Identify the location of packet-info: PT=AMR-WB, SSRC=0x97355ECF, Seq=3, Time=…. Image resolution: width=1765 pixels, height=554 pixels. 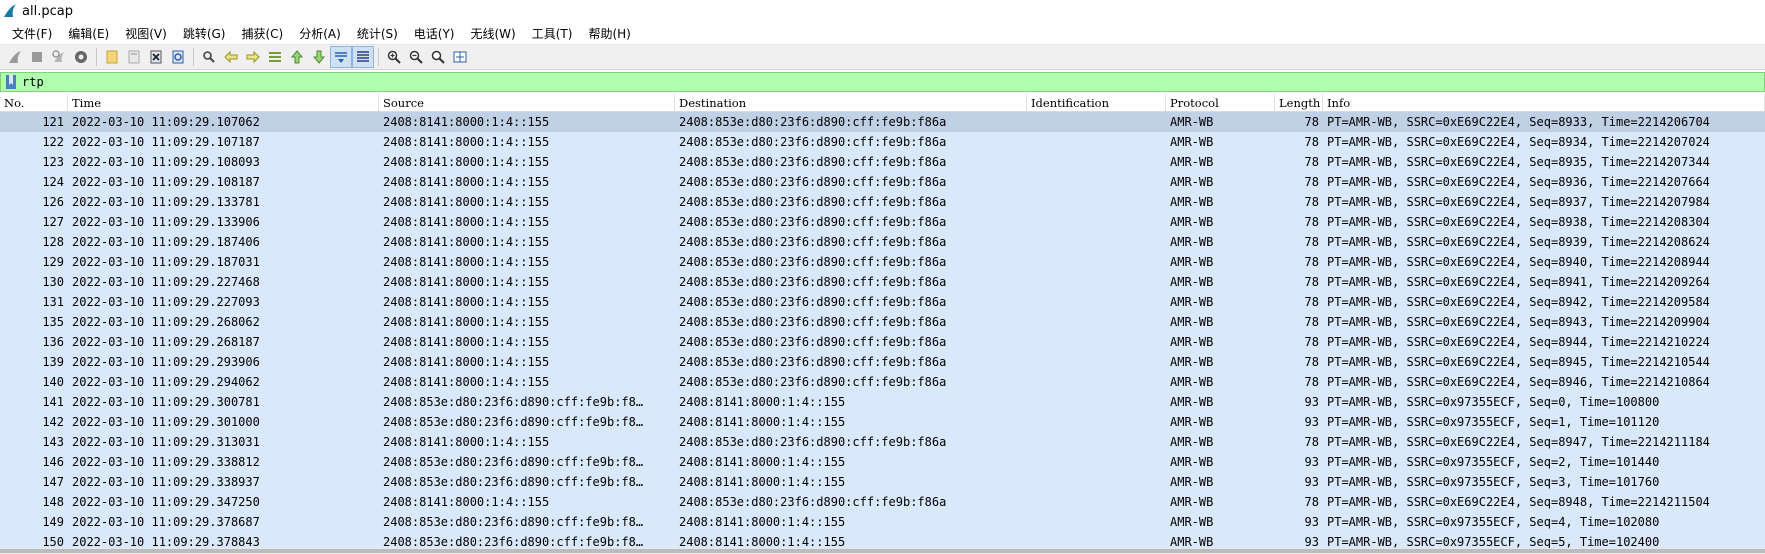
(1493, 482).